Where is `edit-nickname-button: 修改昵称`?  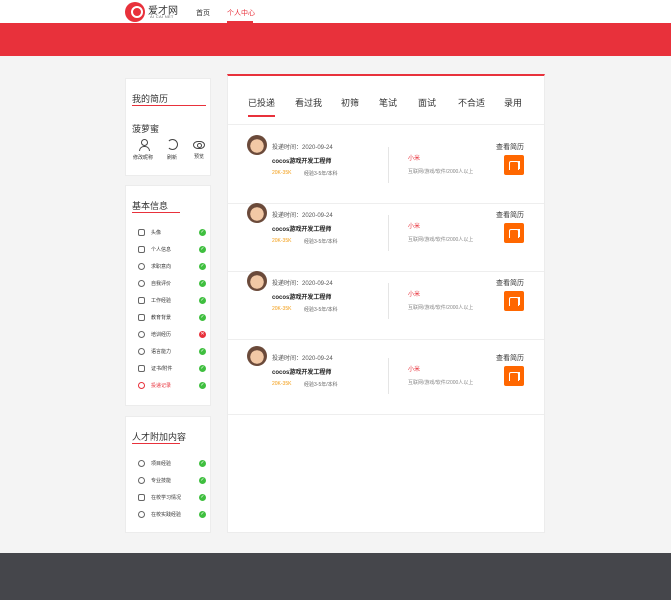
edit-nickname-button: 修改昵称 is located at coordinates (143, 150).